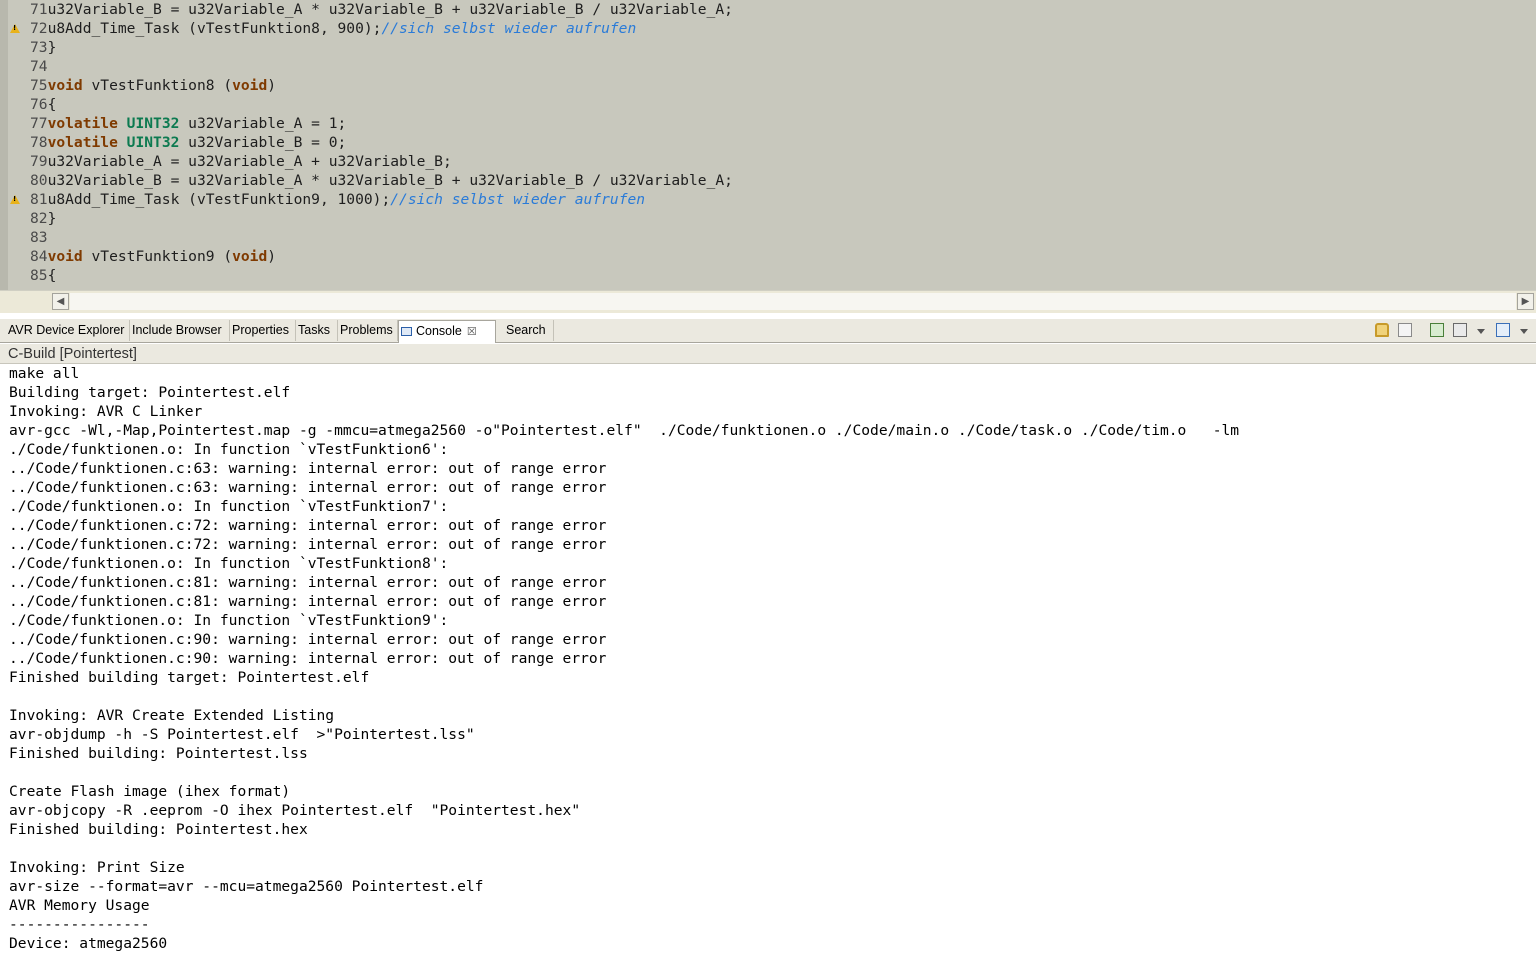 The height and width of the screenshot is (953, 1536). I want to click on console-line: Device: atmega2560, so click(88, 943).